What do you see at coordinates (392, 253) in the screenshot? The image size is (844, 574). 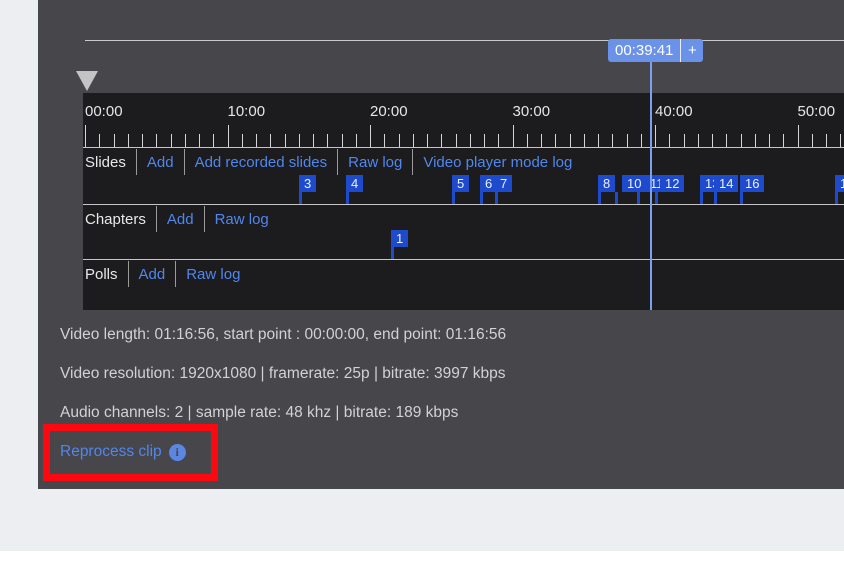 I see `chapters-marker-pole` at bounding box center [392, 253].